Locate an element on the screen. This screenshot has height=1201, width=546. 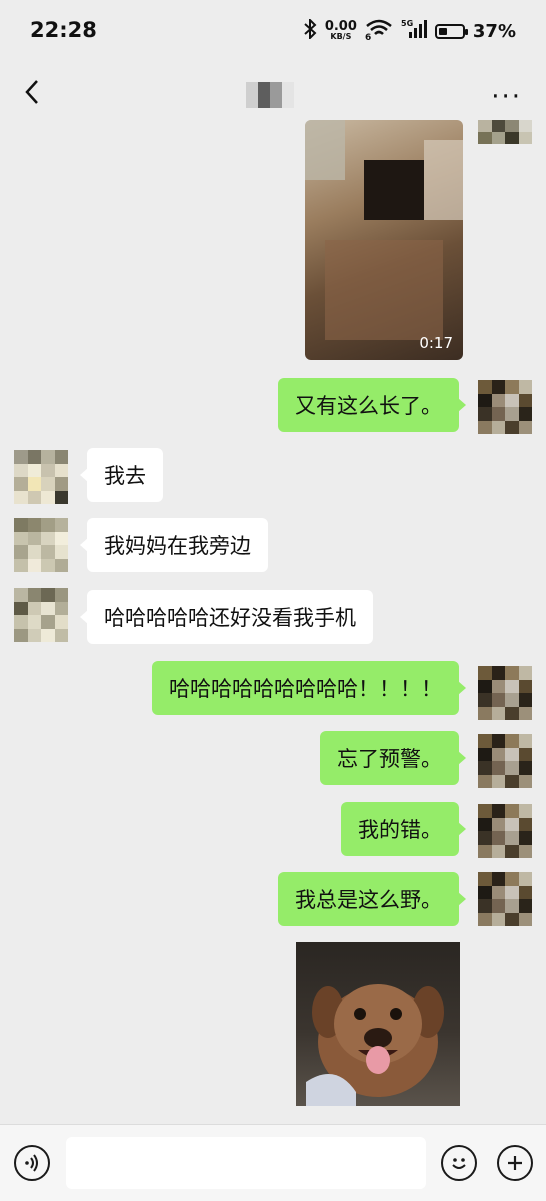
video-duration: 0:17 is located at coordinates (436, 343).